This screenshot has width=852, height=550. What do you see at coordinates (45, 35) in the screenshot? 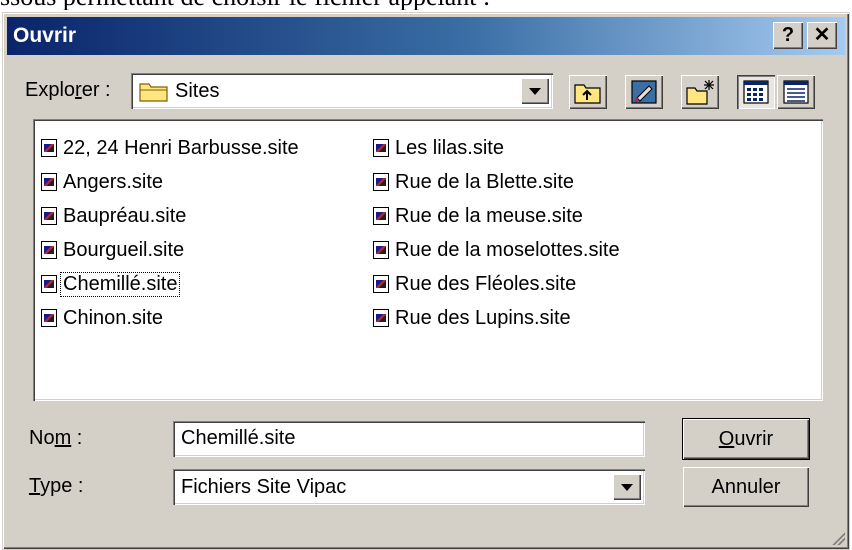
I see `dialog-title: Ouvrir` at bounding box center [45, 35].